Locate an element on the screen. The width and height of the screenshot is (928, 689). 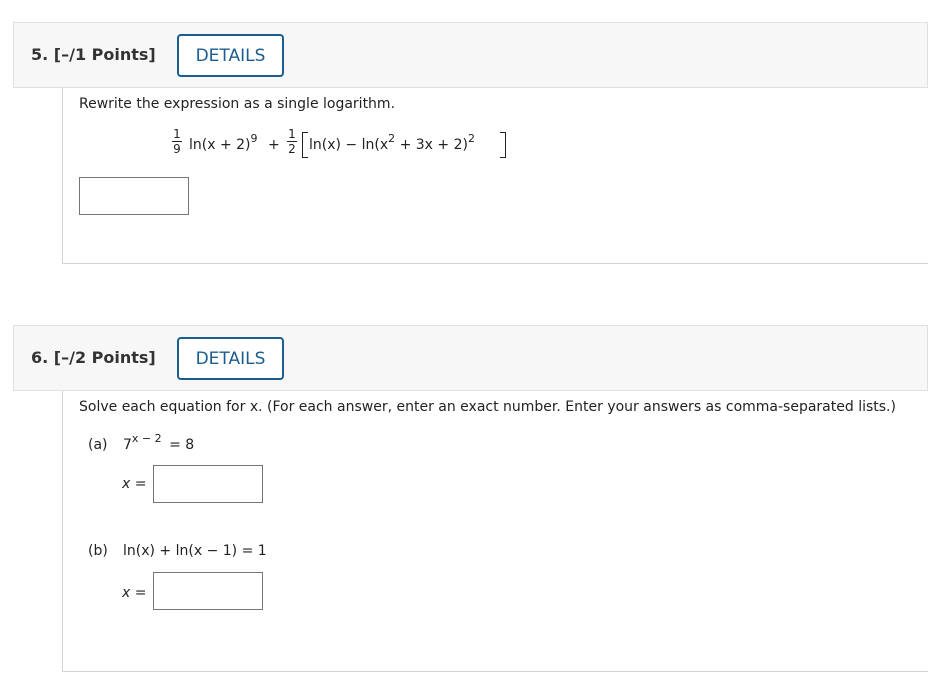
right-bracket is located at coordinates (503, 145).